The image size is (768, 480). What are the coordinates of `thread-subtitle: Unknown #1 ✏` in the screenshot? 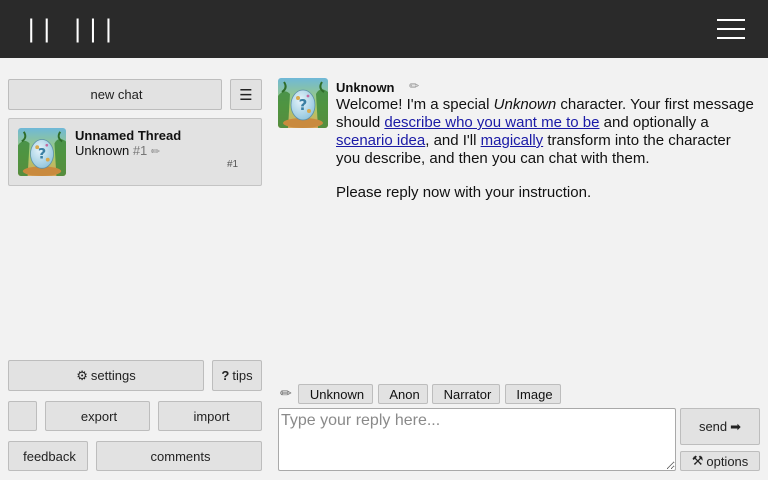 It's located at (117, 150).